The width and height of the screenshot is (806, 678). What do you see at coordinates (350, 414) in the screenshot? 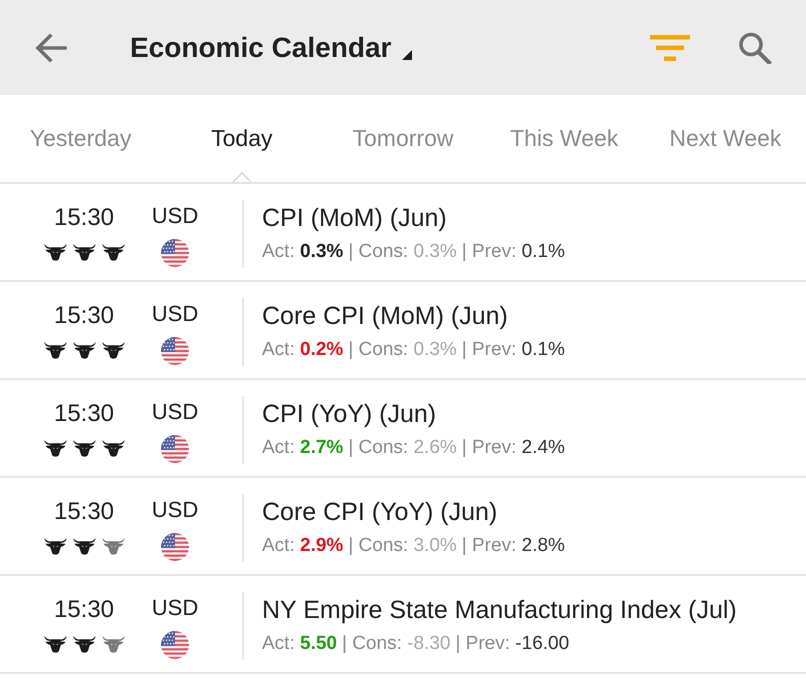
I see `event-name: CPI (YoY) (Jun)` at bounding box center [350, 414].